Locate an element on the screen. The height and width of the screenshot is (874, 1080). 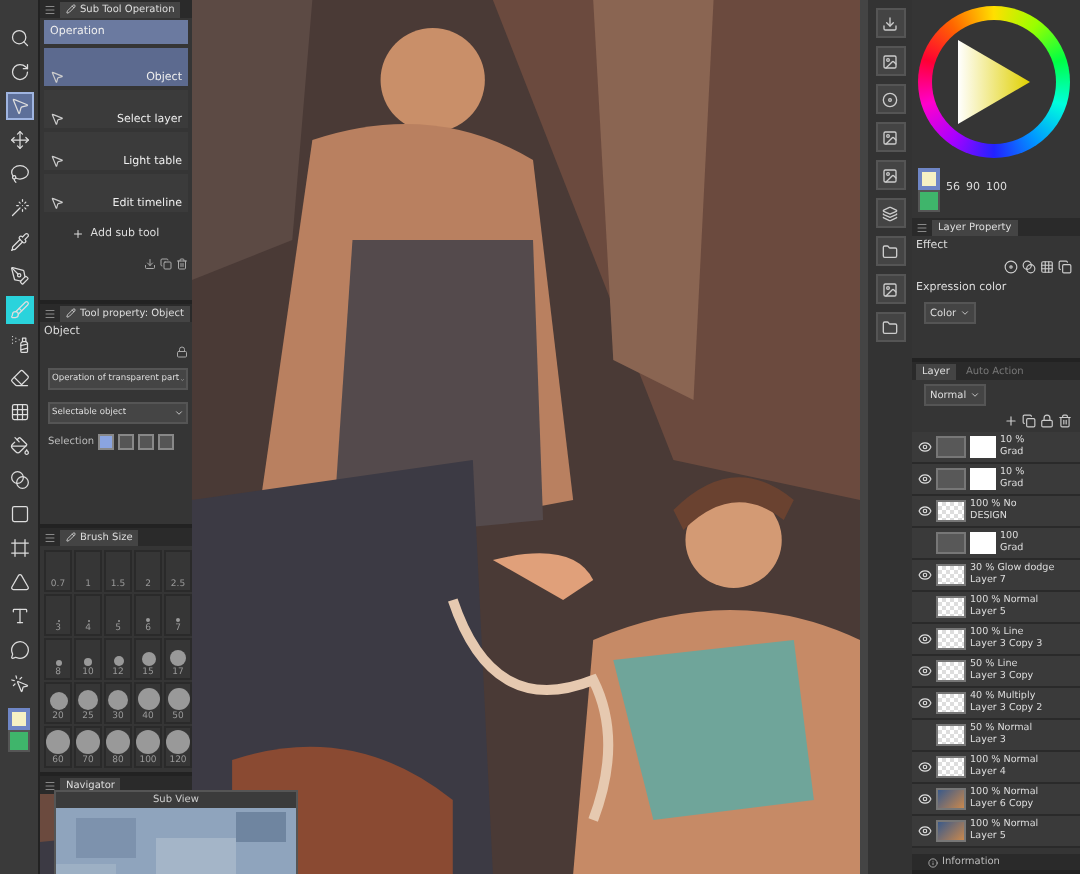
eraser-icon is located at coordinates (19, 378).